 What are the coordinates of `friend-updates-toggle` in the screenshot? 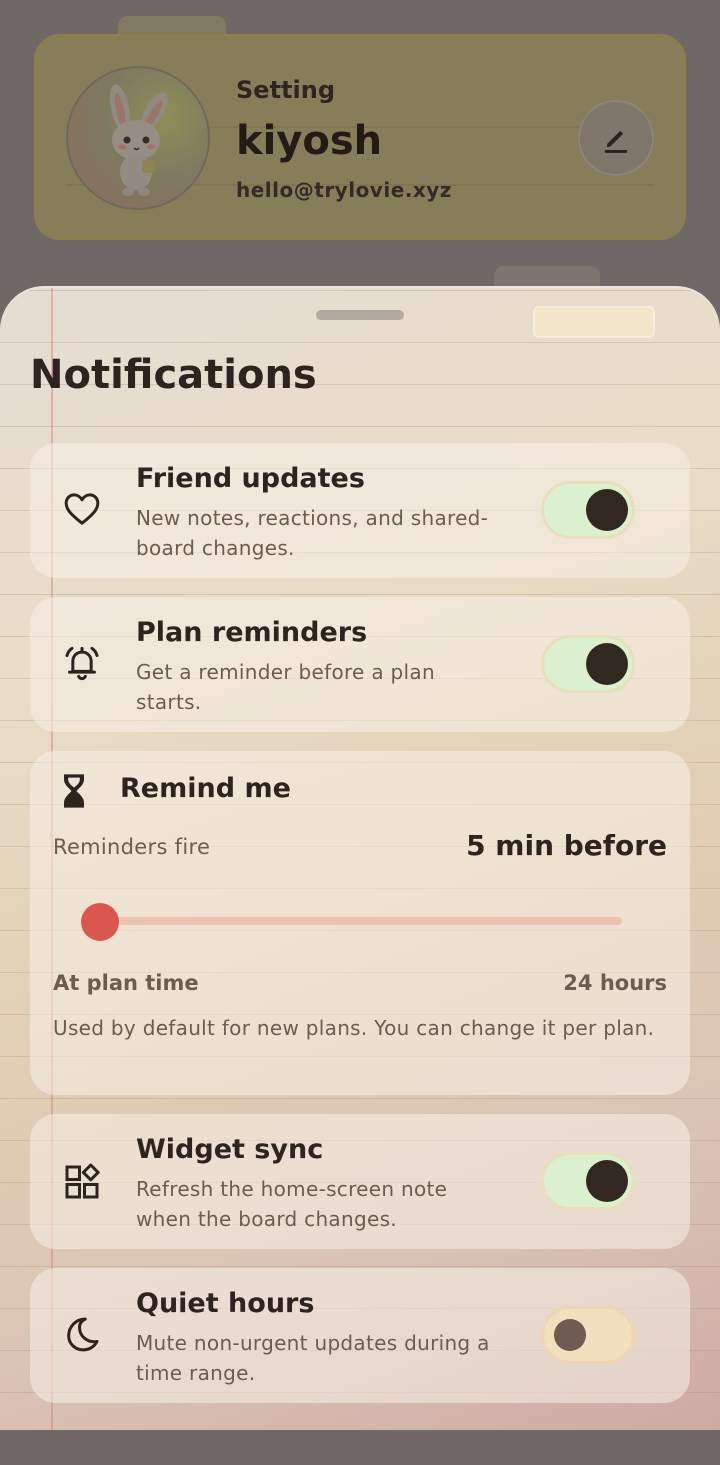 It's located at (588, 510).